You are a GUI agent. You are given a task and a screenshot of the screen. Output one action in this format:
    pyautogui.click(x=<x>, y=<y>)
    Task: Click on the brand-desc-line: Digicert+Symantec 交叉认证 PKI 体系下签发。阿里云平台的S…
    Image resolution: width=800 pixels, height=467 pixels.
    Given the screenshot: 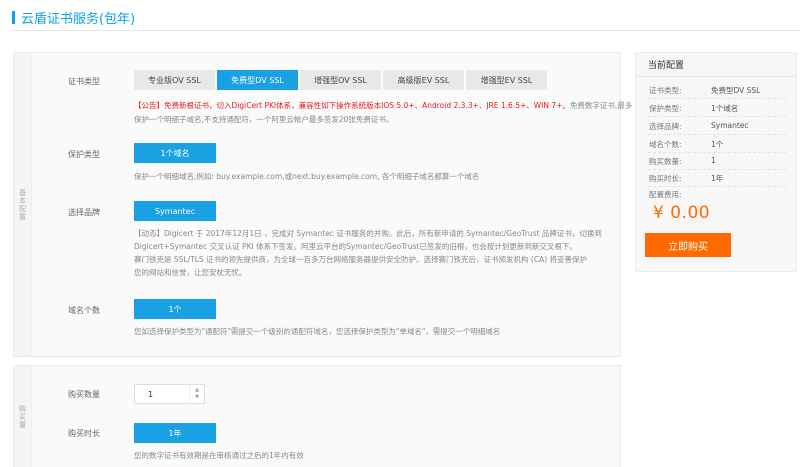 What is the action you would take?
    pyautogui.click(x=355, y=246)
    